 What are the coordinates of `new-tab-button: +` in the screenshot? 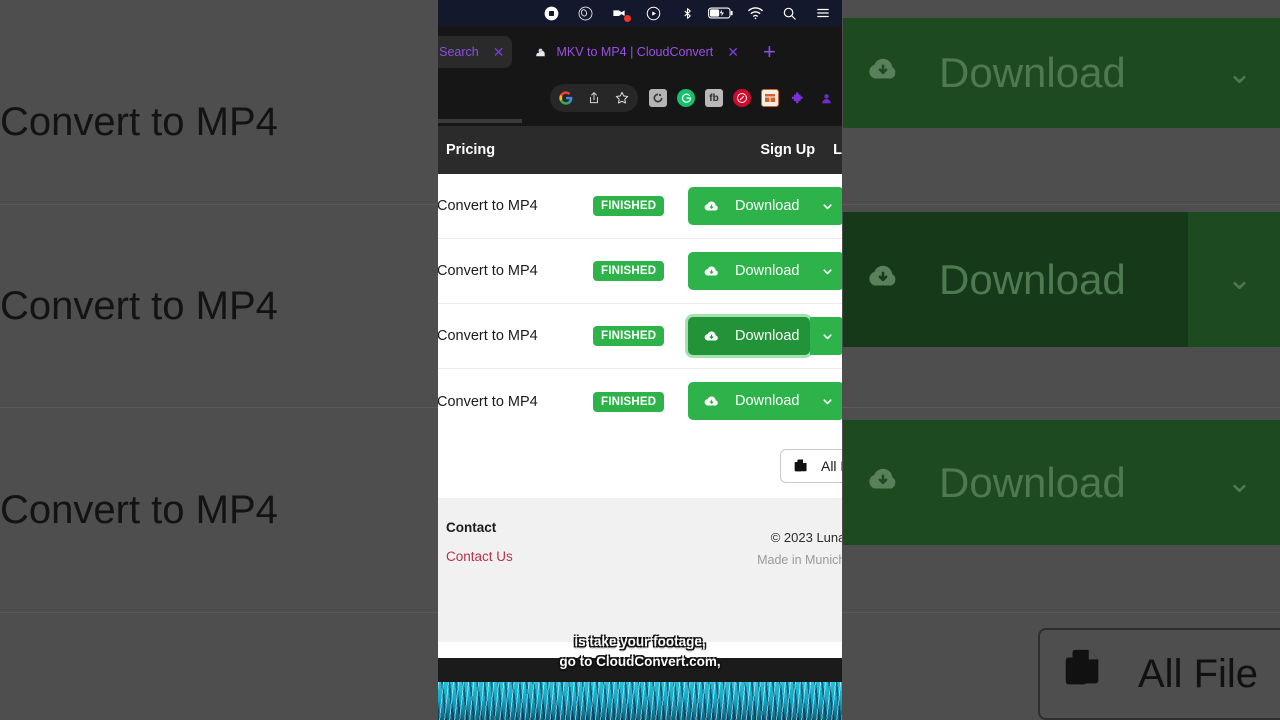 It's located at (769, 52).